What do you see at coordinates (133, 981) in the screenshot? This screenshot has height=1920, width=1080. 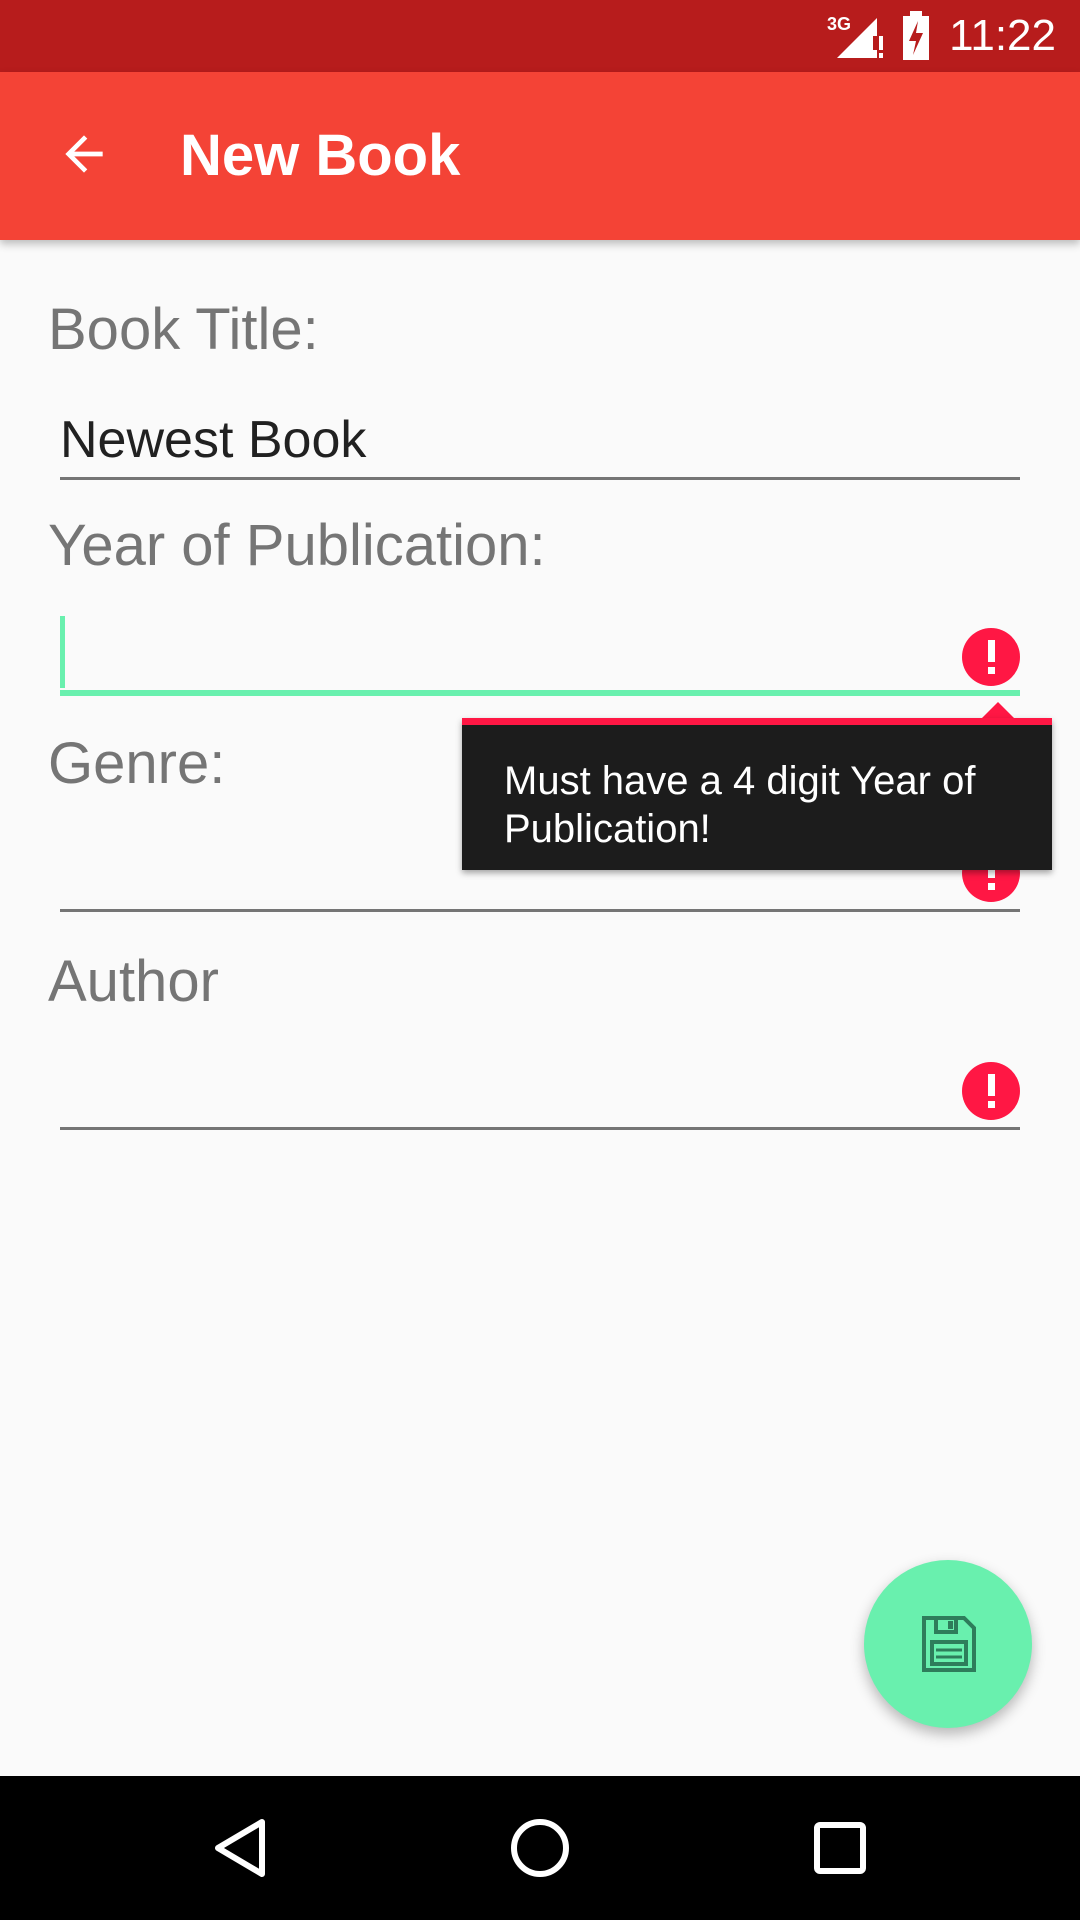 I see `author-label: Author` at bounding box center [133, 981].